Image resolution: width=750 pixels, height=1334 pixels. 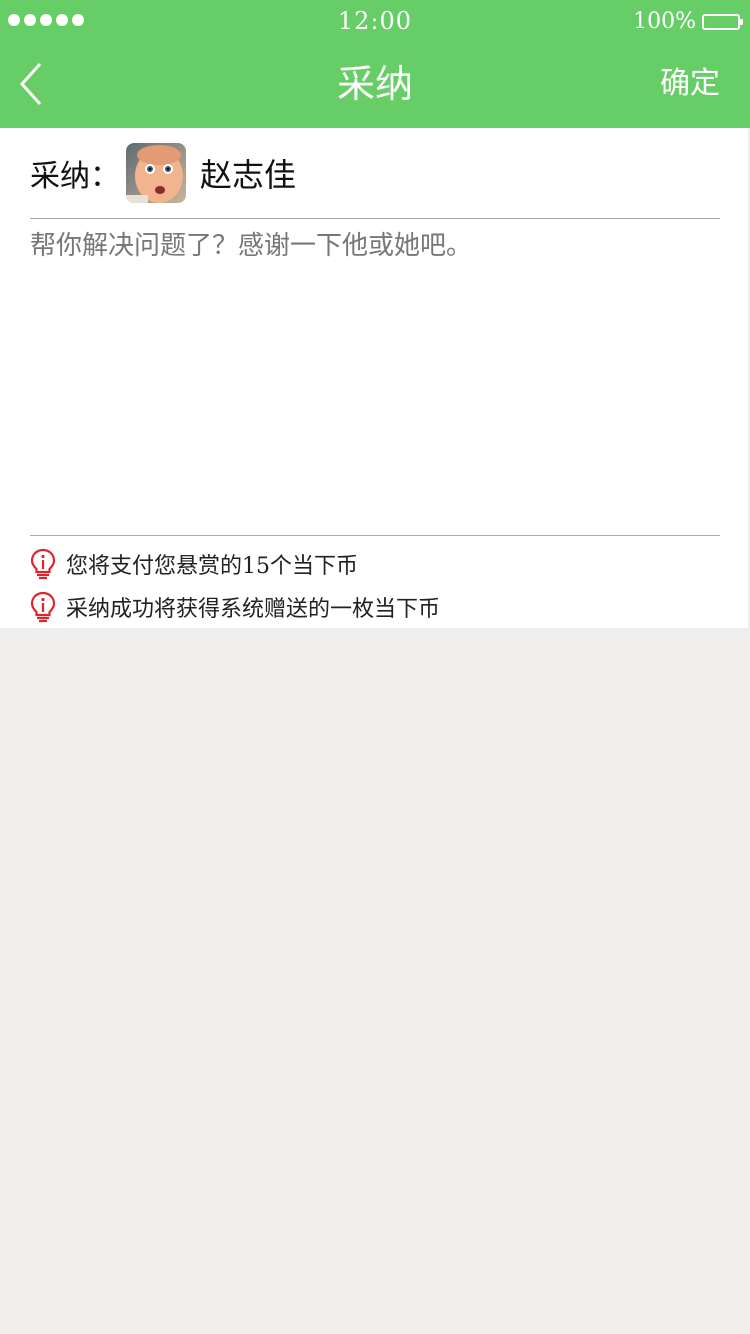 What do you see at coordinates (375, 563) in the screenshot?
I see `tip-item: 您将支付您悬赏的15个当下币` at bounding box center [375, 563].